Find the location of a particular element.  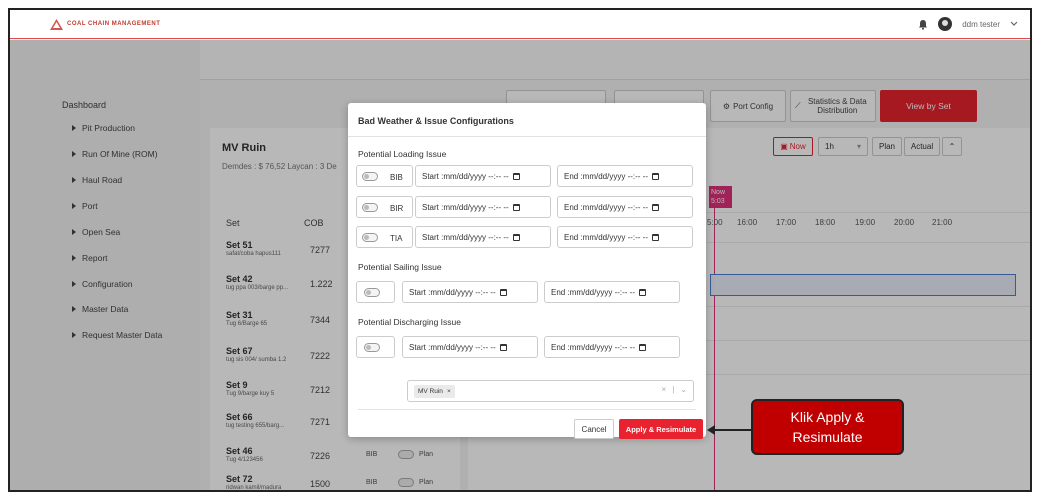

chevron-down-icon: ⌄ is located at coordinates (683, 389).